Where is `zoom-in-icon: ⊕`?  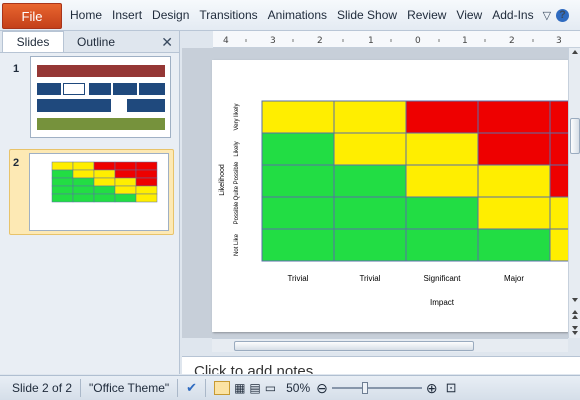
zoom-in-icon: ⊕ is located at coordinates (432, 388).